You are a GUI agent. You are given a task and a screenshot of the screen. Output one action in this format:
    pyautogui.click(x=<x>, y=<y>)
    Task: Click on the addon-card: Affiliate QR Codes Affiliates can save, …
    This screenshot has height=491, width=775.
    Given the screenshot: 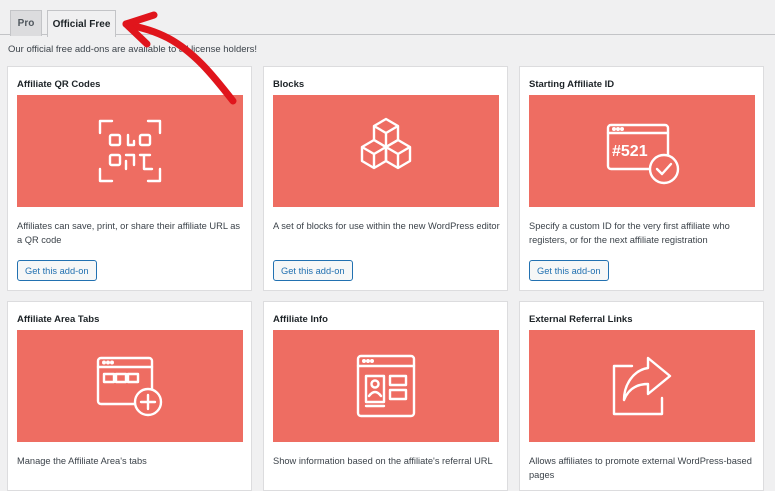 What is the action you would take?
    pyautogui.click(x=129, y=178)
    